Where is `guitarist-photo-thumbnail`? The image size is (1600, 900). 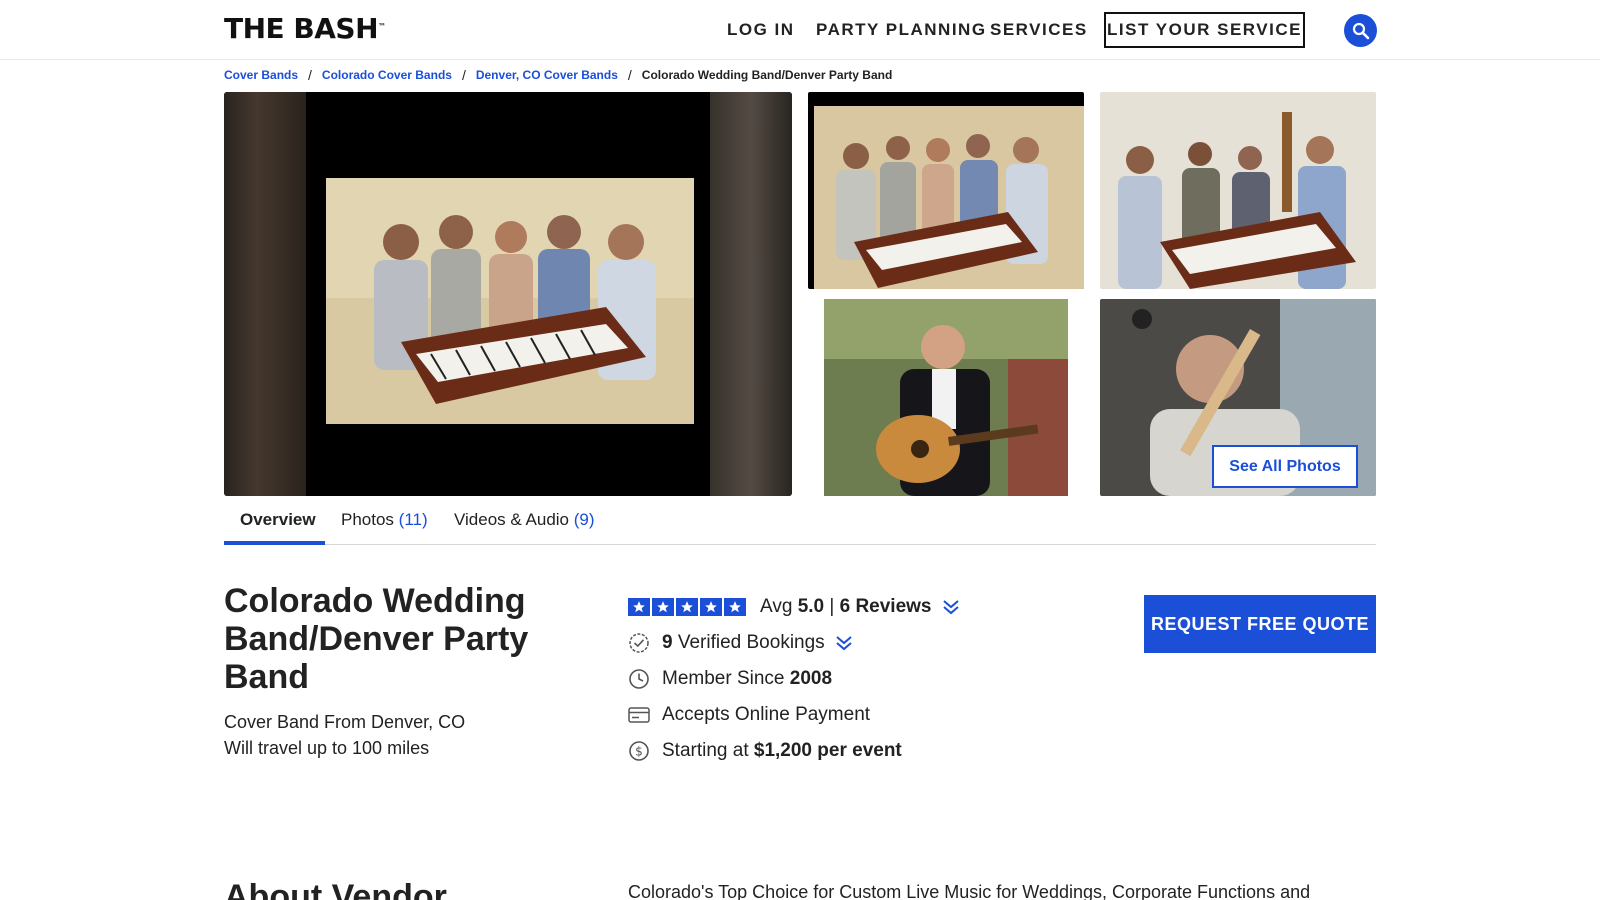
guitarist-photo-thumbnail is located at coordinates (946, 397).